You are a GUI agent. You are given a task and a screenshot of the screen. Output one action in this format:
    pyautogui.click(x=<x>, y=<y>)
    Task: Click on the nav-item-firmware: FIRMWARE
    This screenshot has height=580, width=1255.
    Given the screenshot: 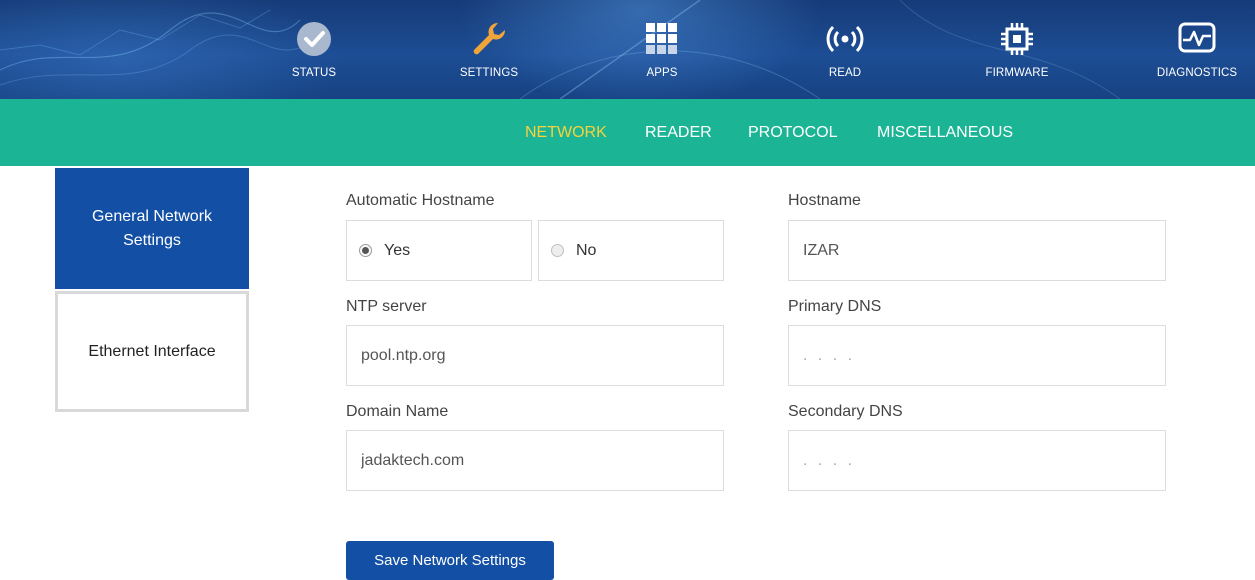 What is the action you would take?
    pyautogui.click(x=1017, y=49)
    